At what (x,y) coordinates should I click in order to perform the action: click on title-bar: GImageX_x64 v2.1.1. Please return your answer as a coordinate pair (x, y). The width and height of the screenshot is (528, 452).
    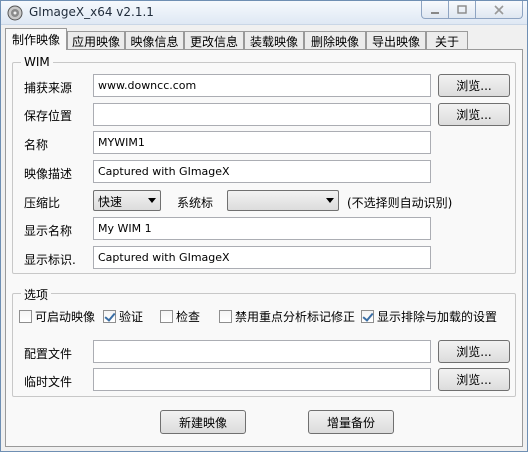
    Looking at the image, I should click on (264, 13).